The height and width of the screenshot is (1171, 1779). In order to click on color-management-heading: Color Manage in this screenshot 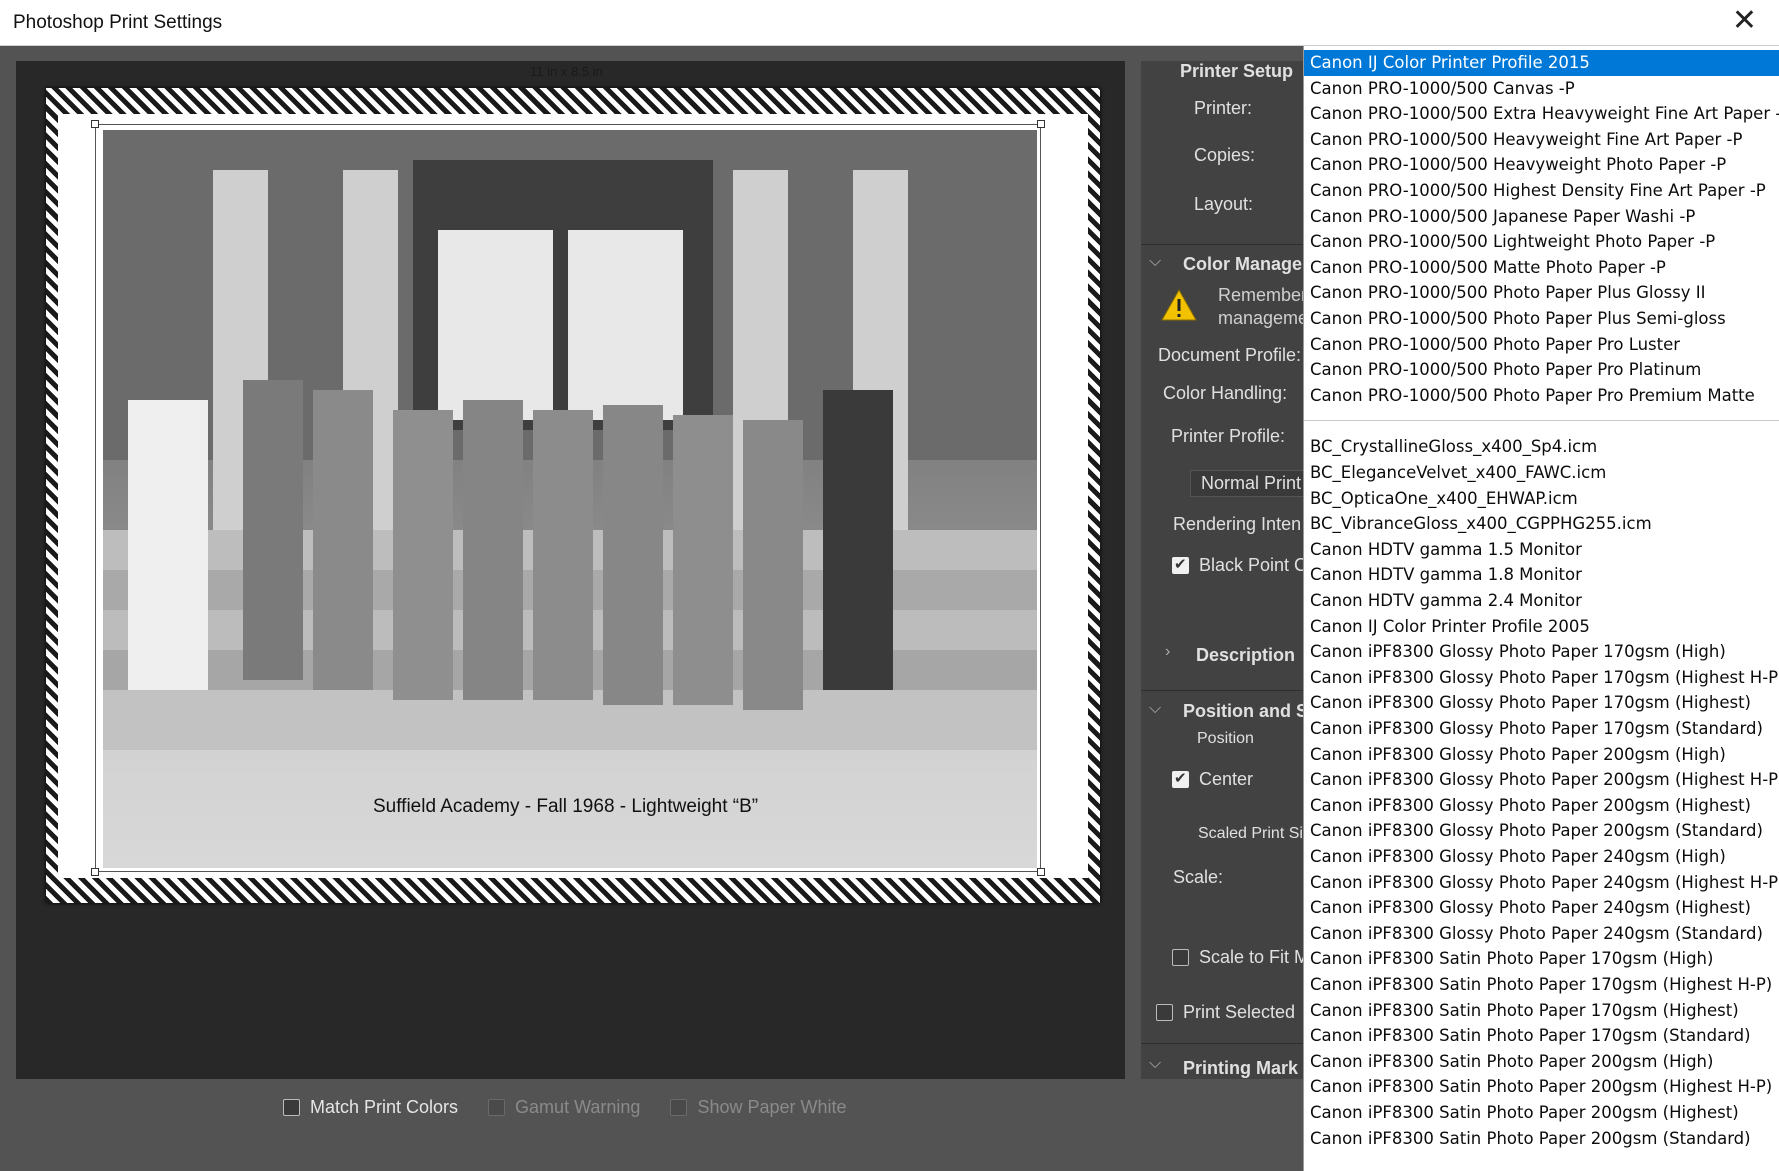, I will do `click(1242, 264)`.